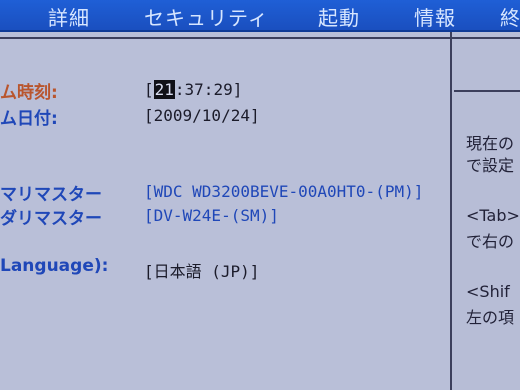 This screenshot has width=520, height=390. I want to click on system-time-value: [21:37:29], so click(193, 89).